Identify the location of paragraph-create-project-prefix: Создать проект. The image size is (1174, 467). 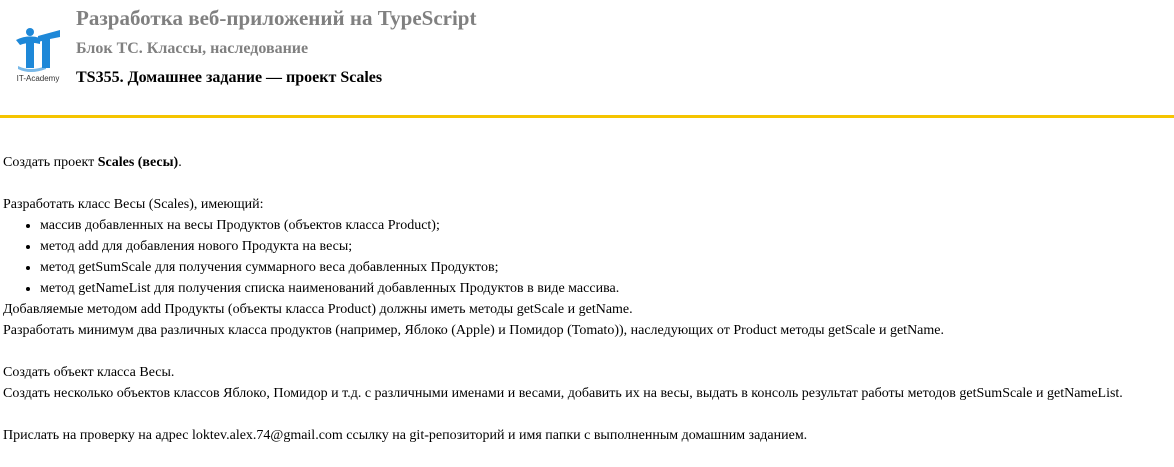
(50, 162).